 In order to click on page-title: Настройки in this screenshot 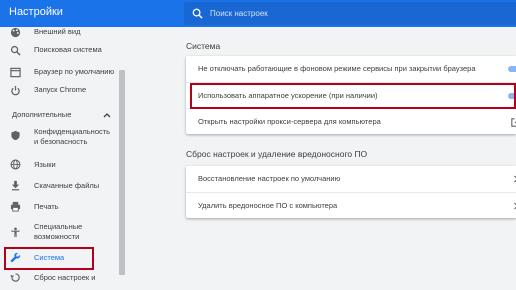, I will do `click(36, 12)`.